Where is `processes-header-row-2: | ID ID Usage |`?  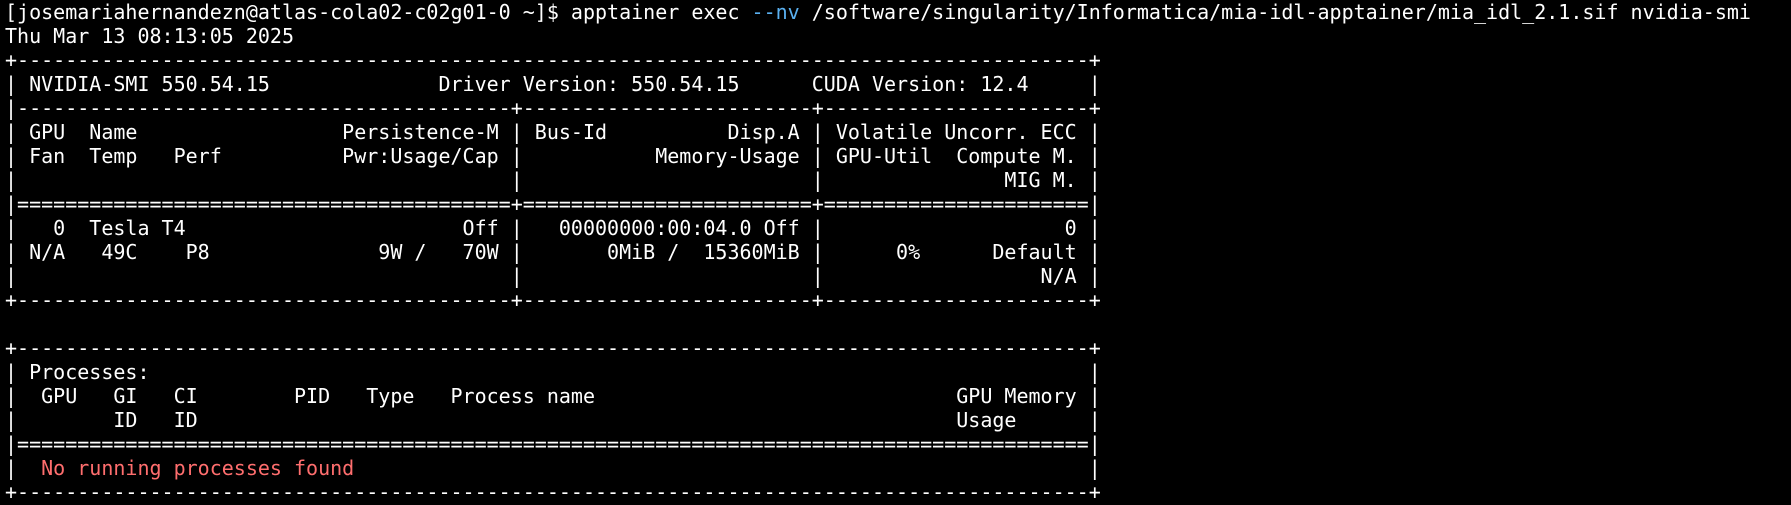 processes-header-row-2: | ID ID Usage | is located at coordinates (553, 420).